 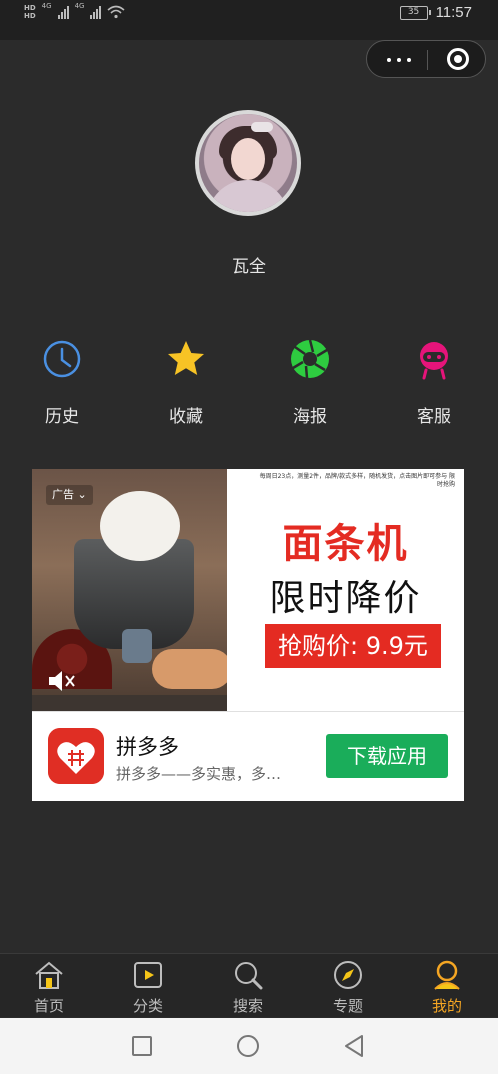 What do you see at coordinates (249, 388) in the screenshot?
I see `shortcut-grid: 历史 收藏 海报 客服` at bounding box center [249, 388].